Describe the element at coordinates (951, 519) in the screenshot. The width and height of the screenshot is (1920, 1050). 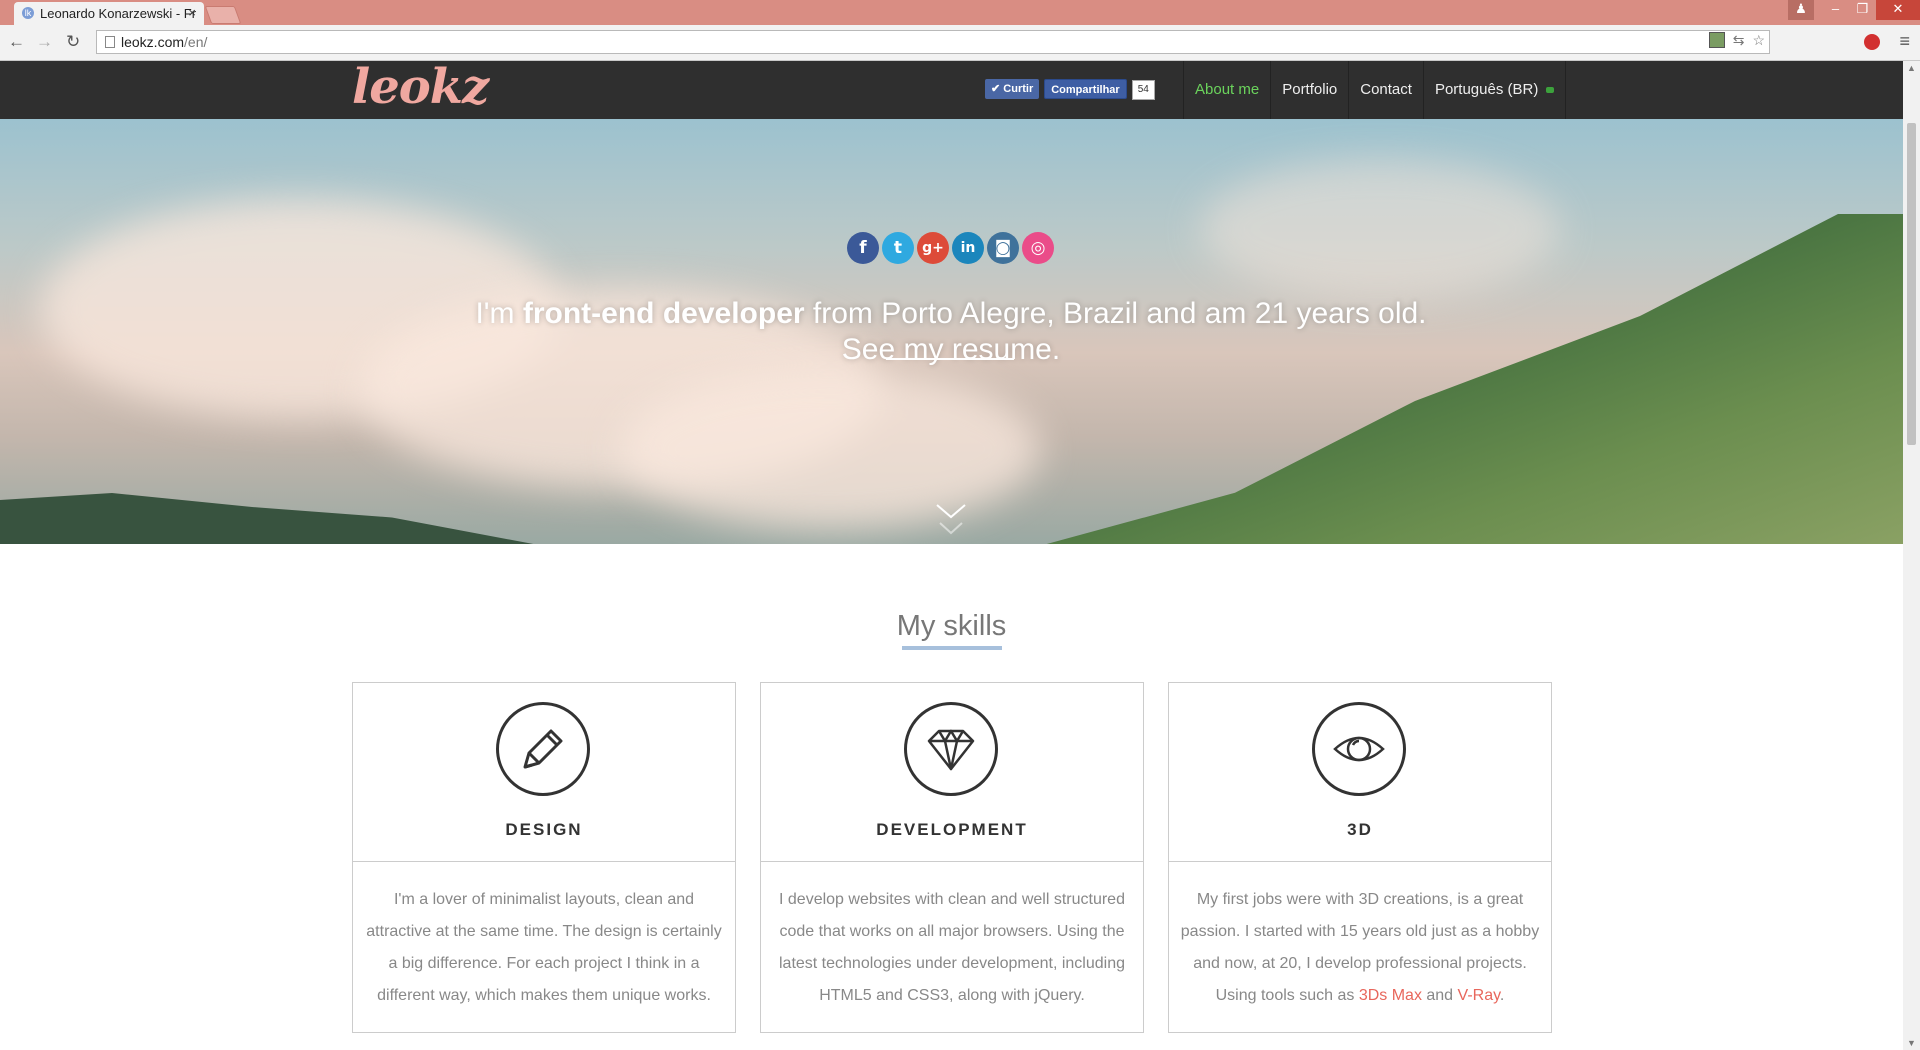
I see `scroll-down-chevron-icon` at that location.